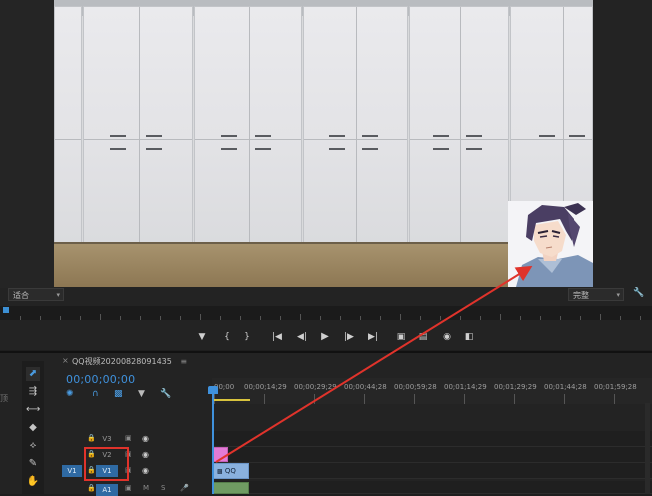 Image resolution: width=652 pixels, height=496 pixels. What do you see at coordinates (265, 387) in the screenshot?
I see `ruler-label: 00;00;14;29` at bounding box center [265, 387].